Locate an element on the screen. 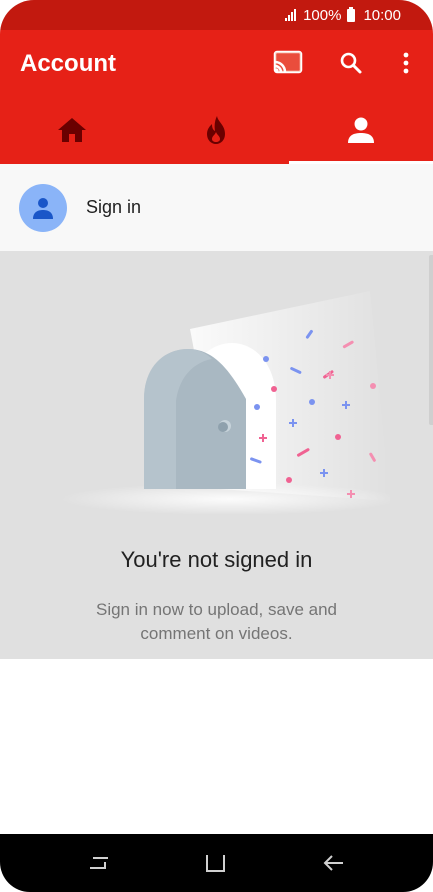 This screenshot has width=433, height=892. tab-trending is located at coordinates (216, 130).